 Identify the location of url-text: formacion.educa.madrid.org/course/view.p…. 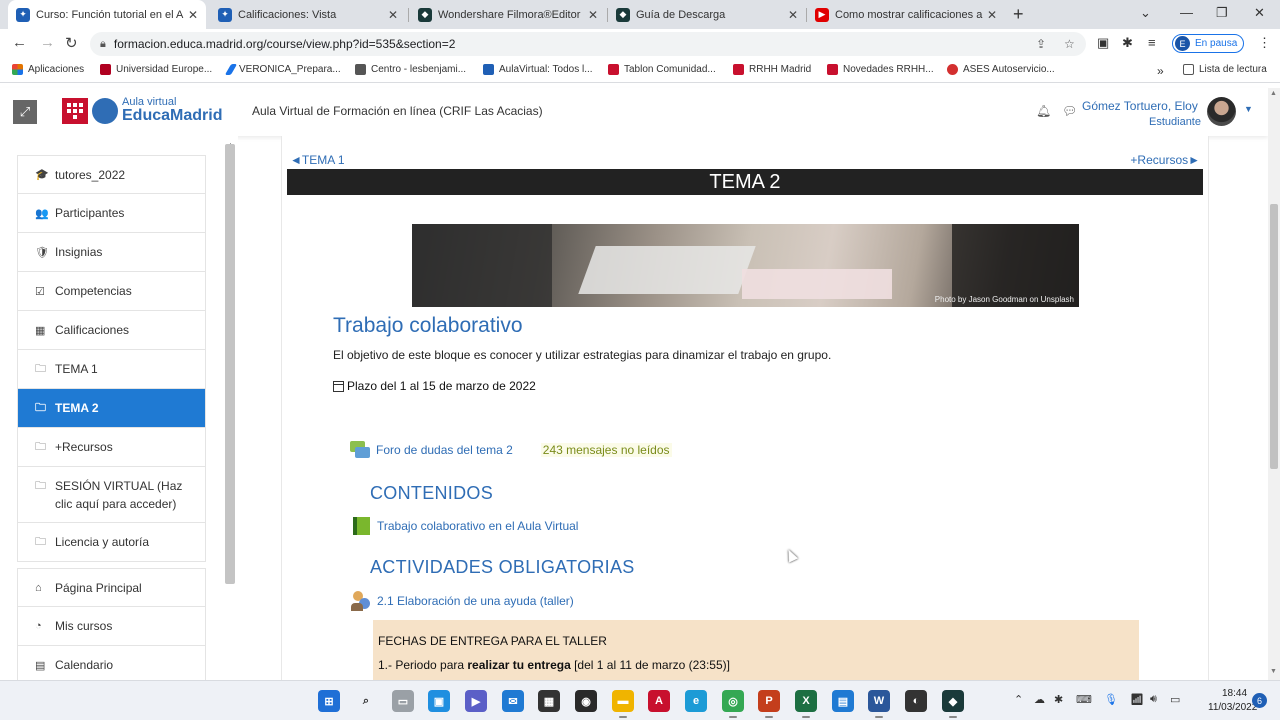
(285, 44).